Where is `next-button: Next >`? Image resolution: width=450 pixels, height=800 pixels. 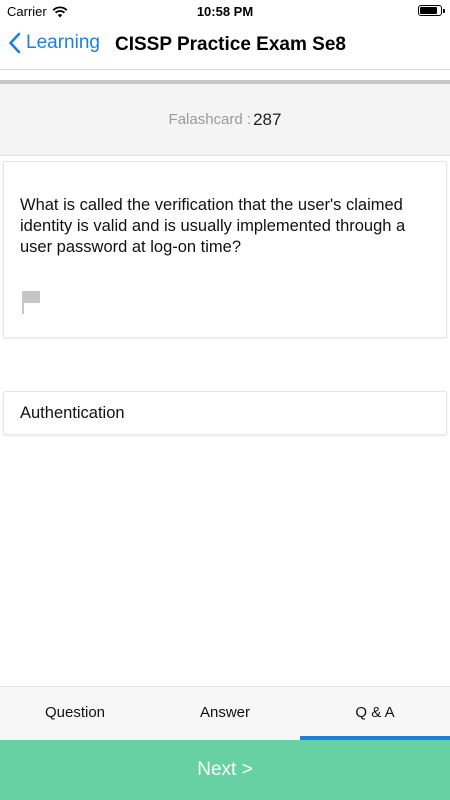
next-button: Next > is located at coordinates (225, 770).